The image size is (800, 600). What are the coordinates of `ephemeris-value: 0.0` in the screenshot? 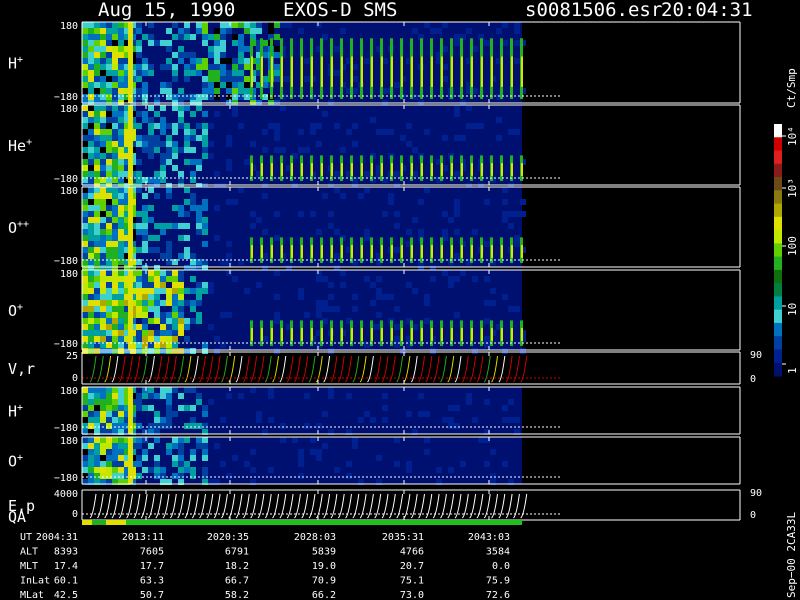 It's located at (501, 566).